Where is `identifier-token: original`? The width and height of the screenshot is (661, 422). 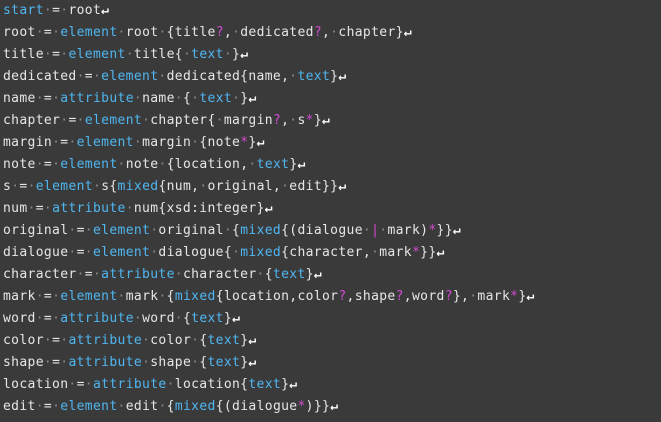
identifier-token: original is located at coordinates (191, 230).